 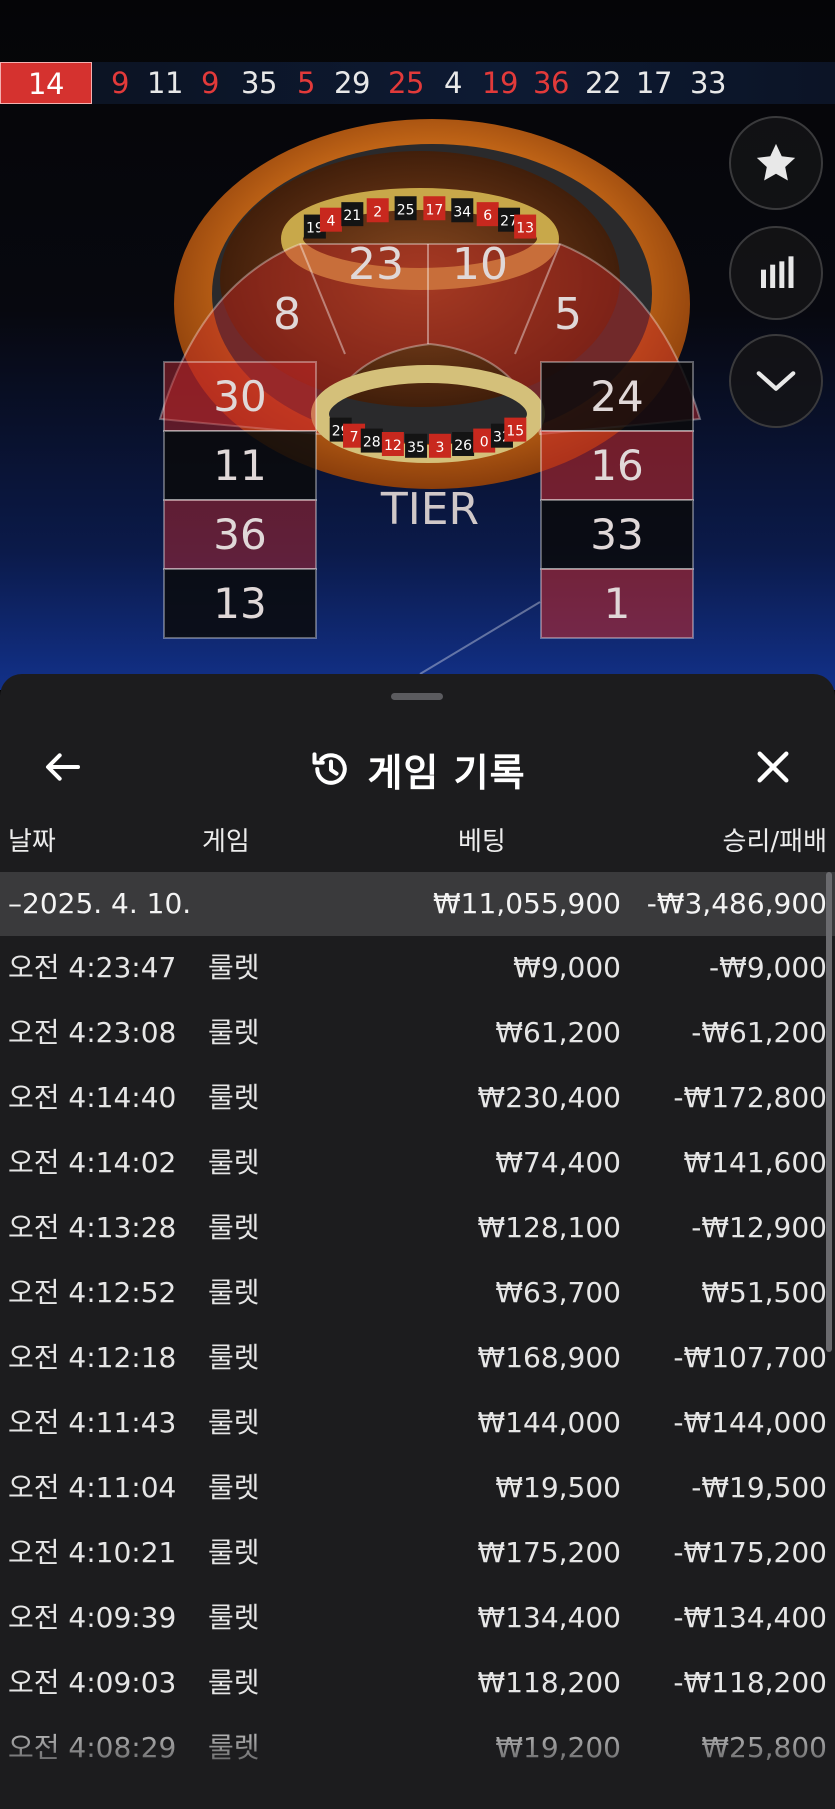 I want to click on row-time: 오전 4:23:08, so click(x=92, y=1032).